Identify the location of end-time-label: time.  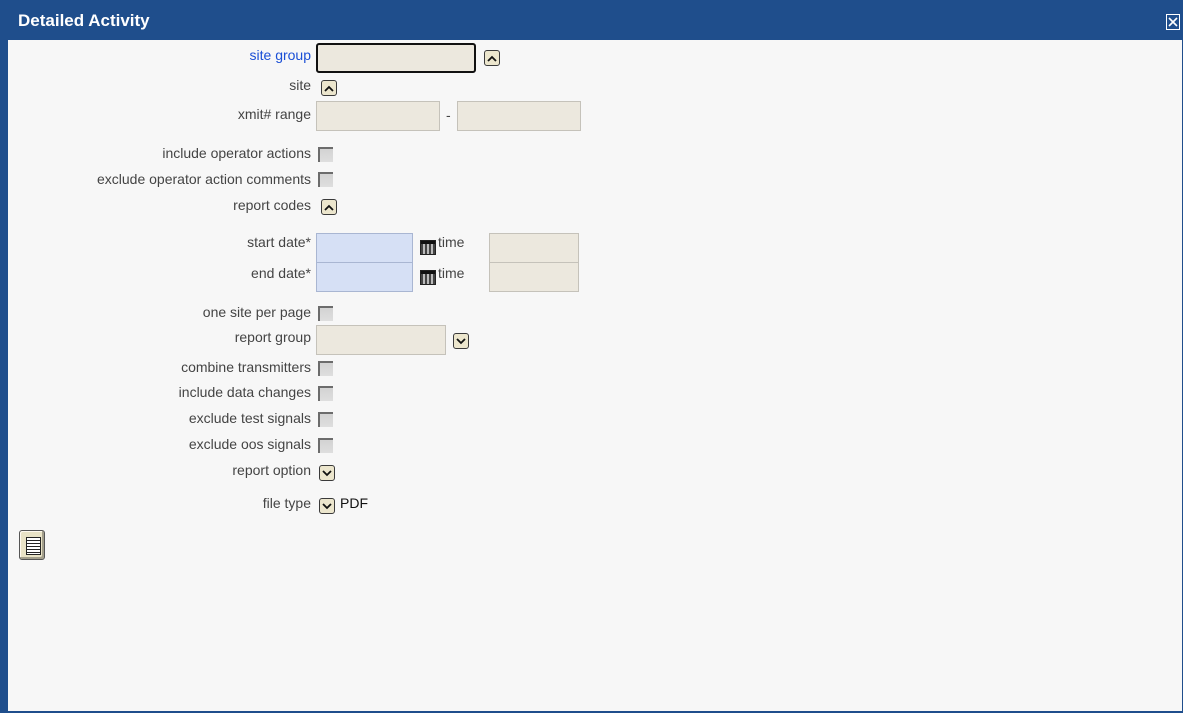
(451, 273).